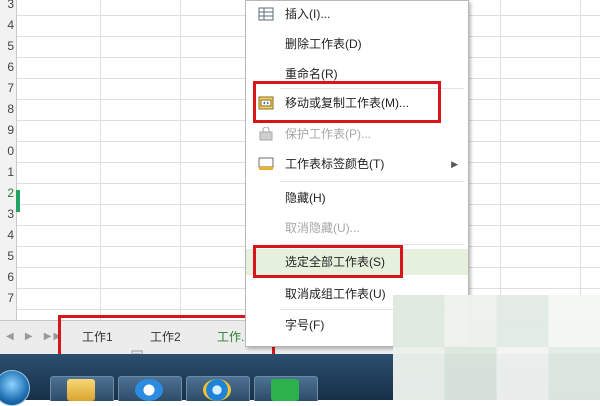  What do you see at coordinates (10, 109) in the screenshot?
I see `row-number: 8` at bounding box center [10, 109].